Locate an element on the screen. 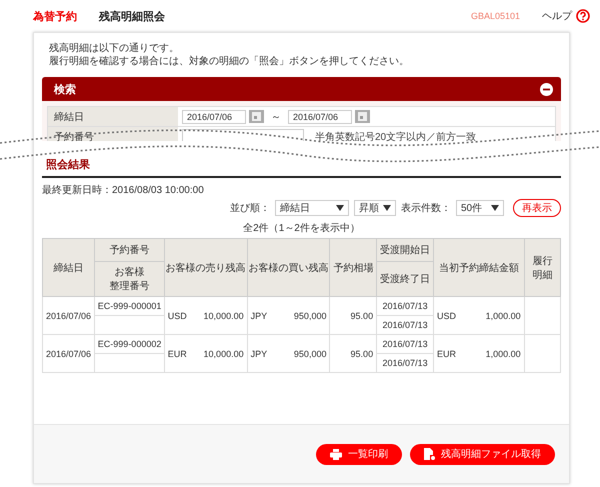 The height and width of the screenshot is (487, 600). refresh-button: 再表示 is located at coordinates (537, 208).